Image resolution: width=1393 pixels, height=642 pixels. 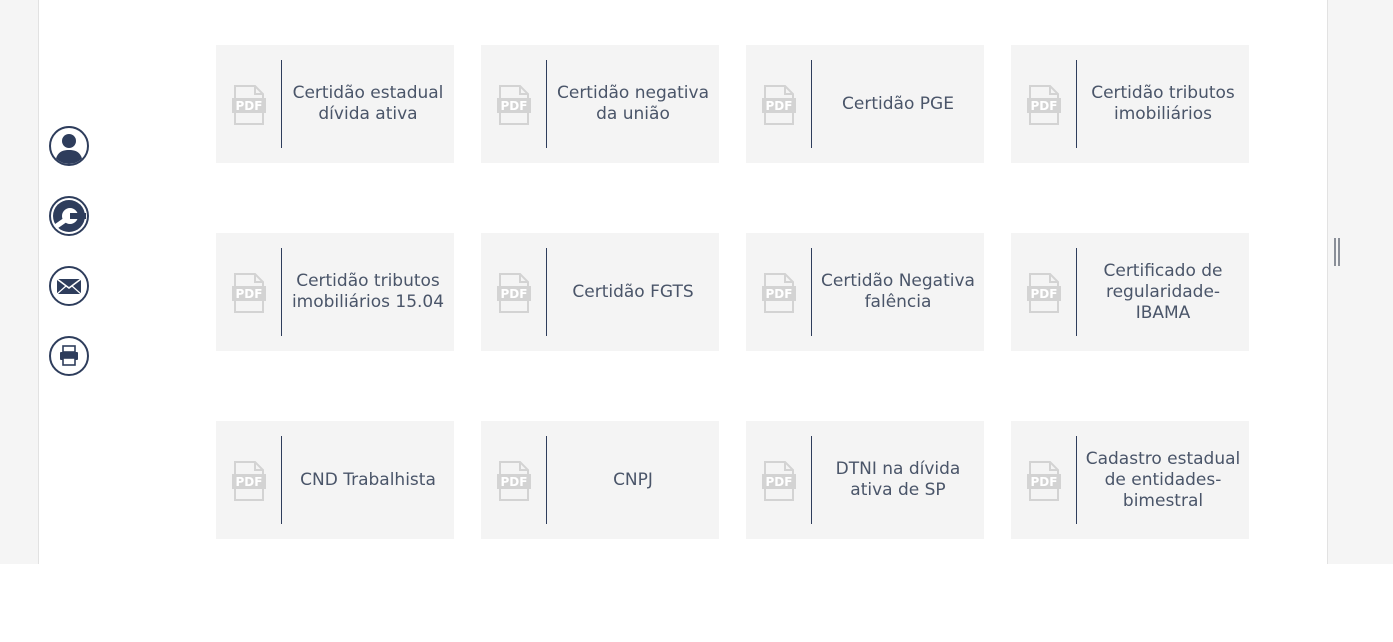 I want to click on document-card: PDF CND Trabalhista, so click(x=335, y=480).